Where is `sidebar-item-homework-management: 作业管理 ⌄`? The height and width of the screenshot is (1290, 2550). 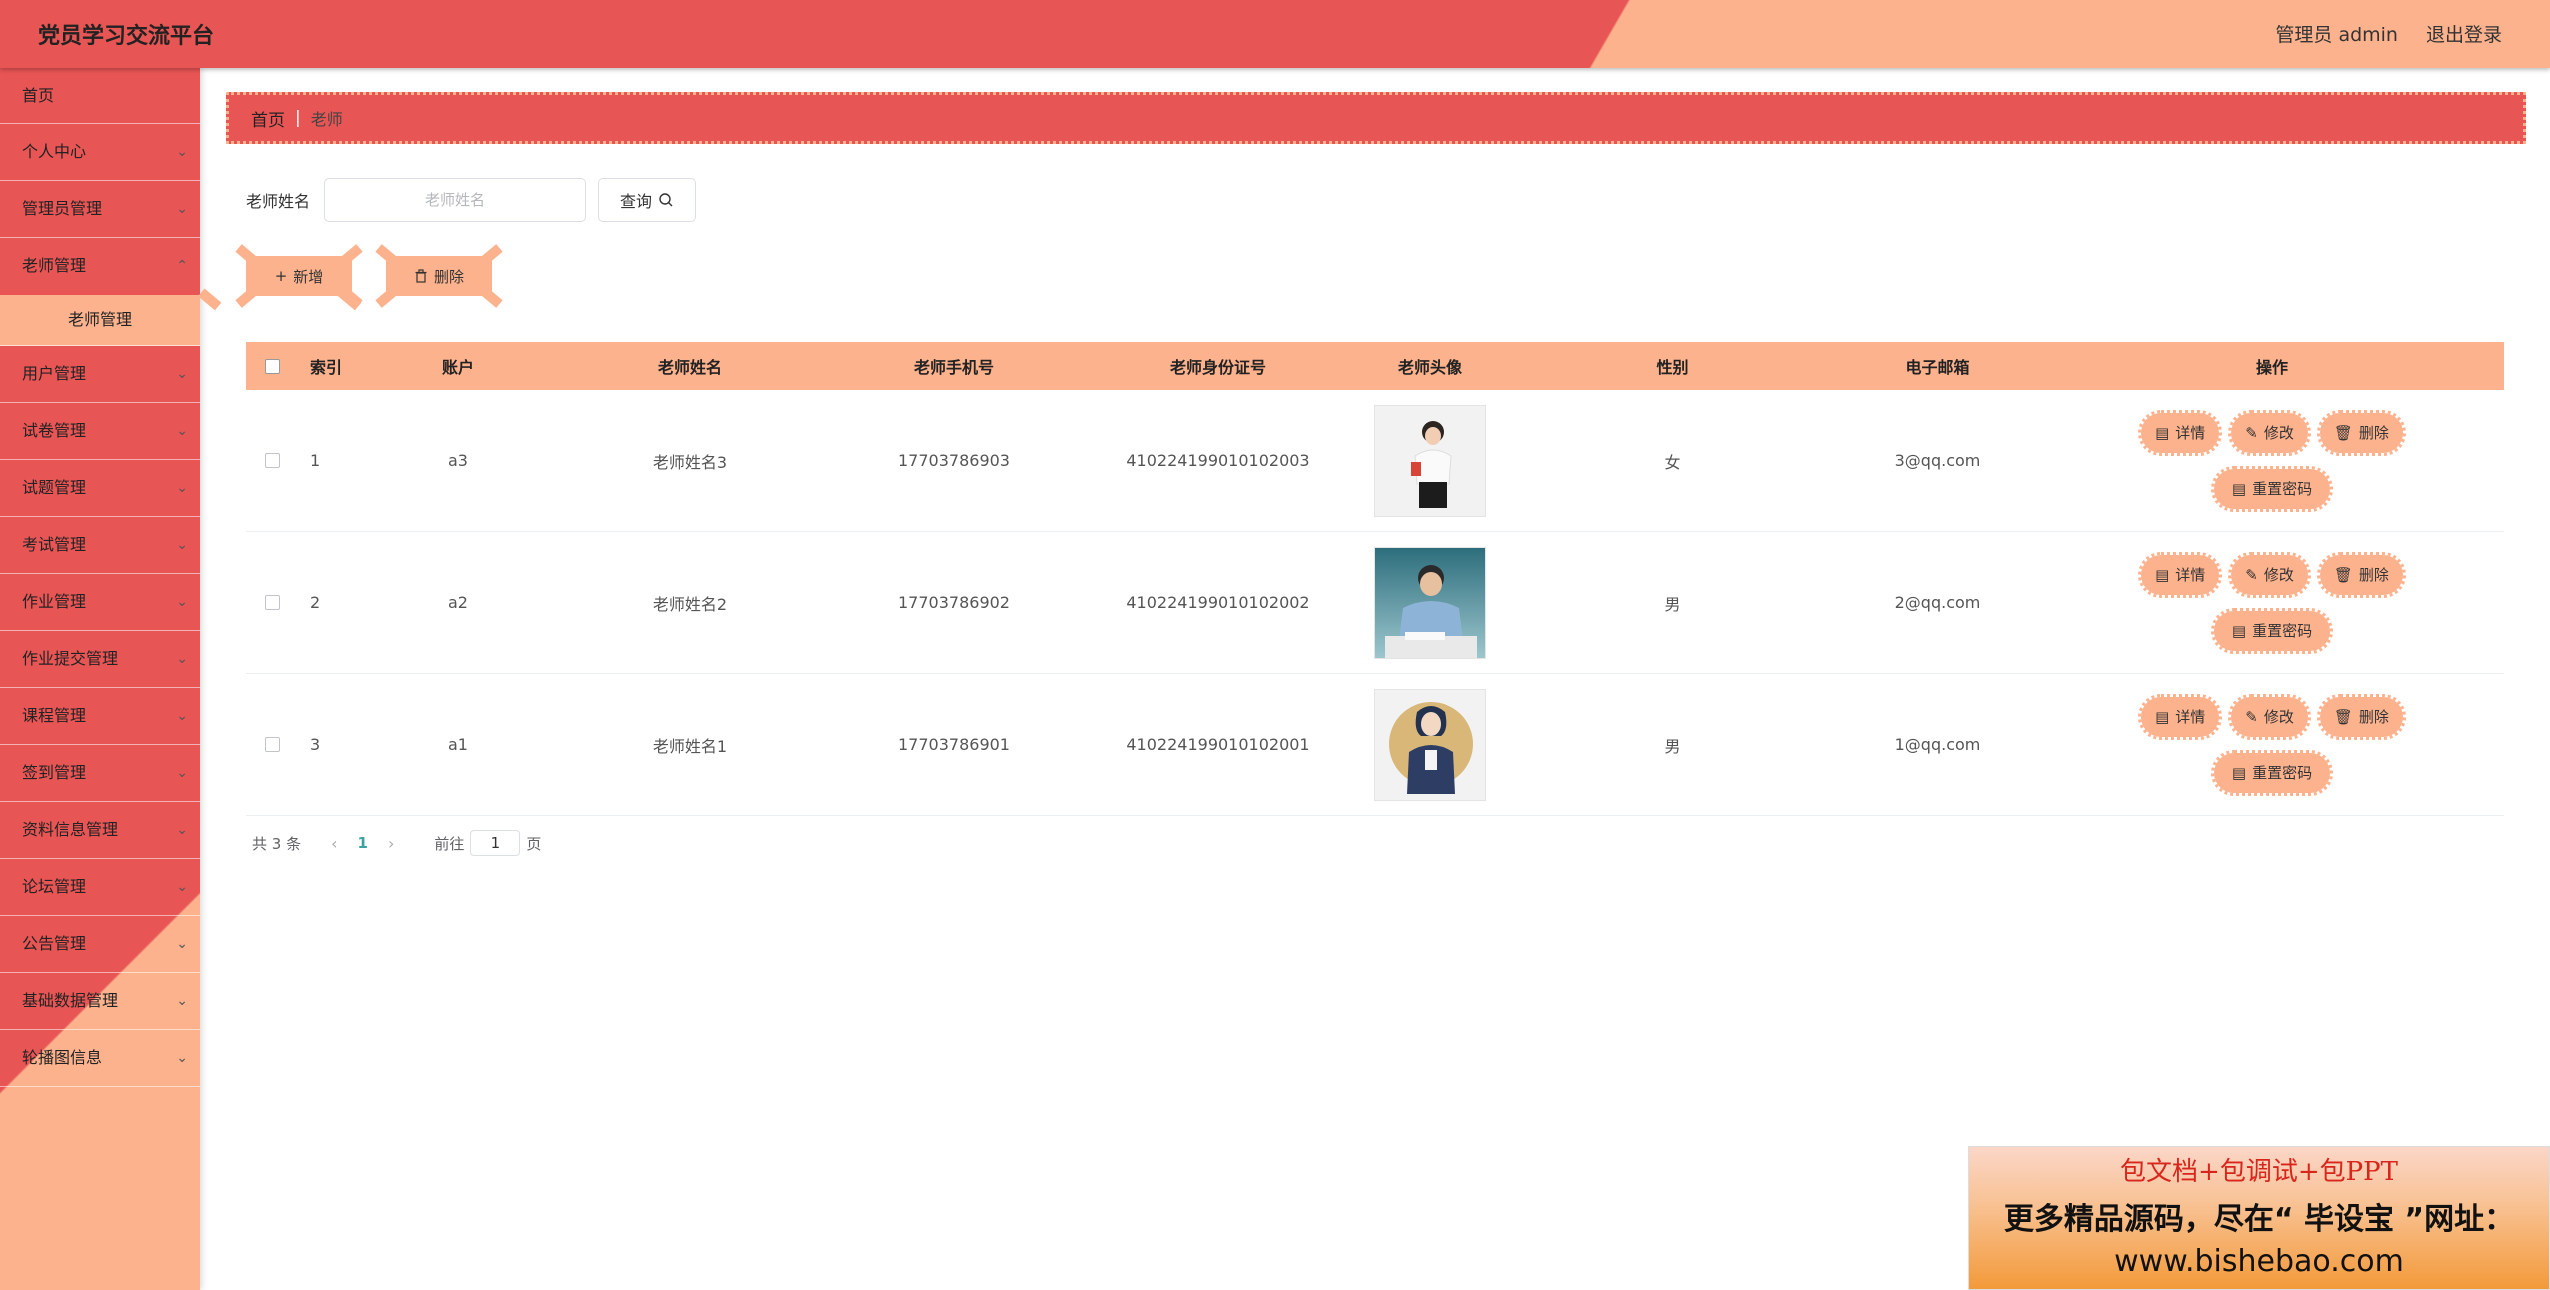 sidebar-item-homework-management: 作业管理 ⌄ is located at coordinates (100, 602).